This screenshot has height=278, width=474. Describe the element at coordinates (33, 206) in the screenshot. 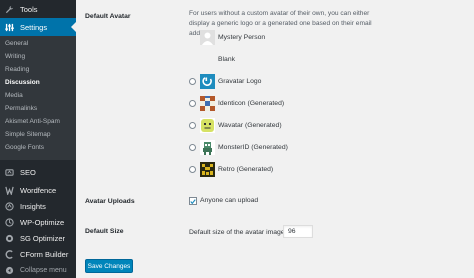

I see `menu-label: Insights` at that location.